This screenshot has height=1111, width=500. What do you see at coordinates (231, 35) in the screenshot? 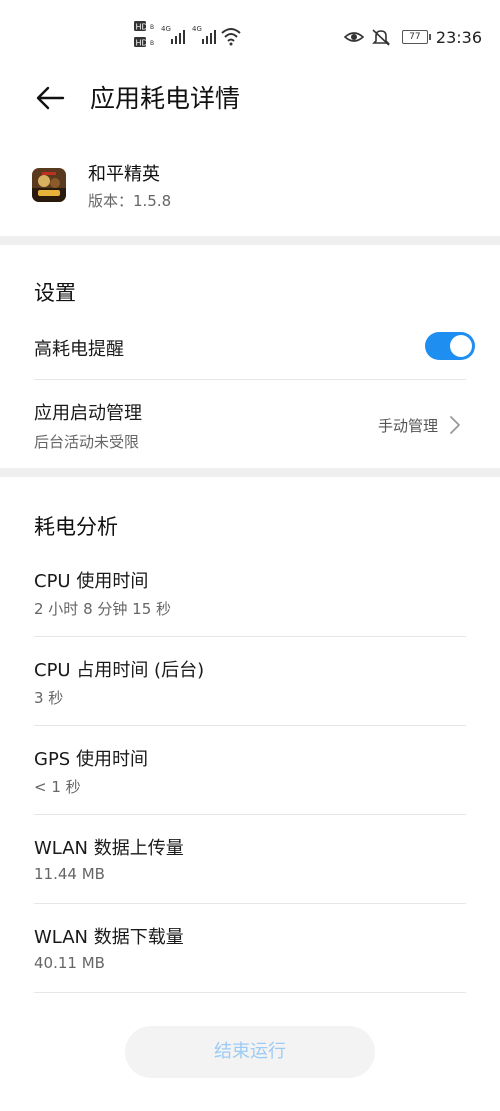
I see `wifi-icon` at bounding box center [231, 35].